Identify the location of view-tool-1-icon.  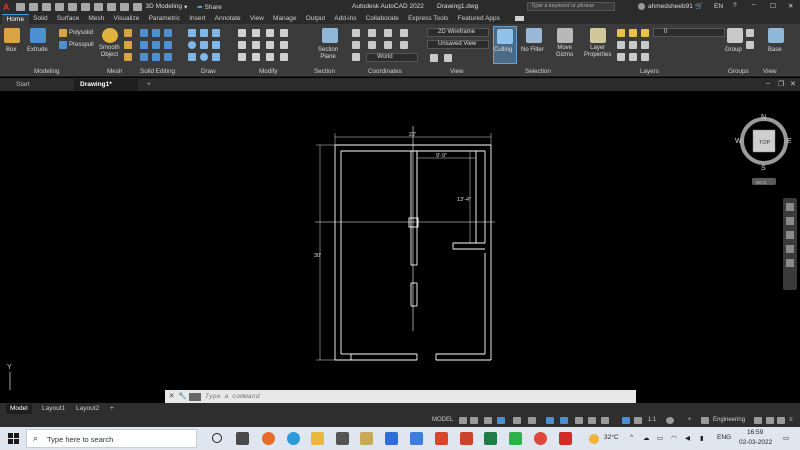
(434, 58).